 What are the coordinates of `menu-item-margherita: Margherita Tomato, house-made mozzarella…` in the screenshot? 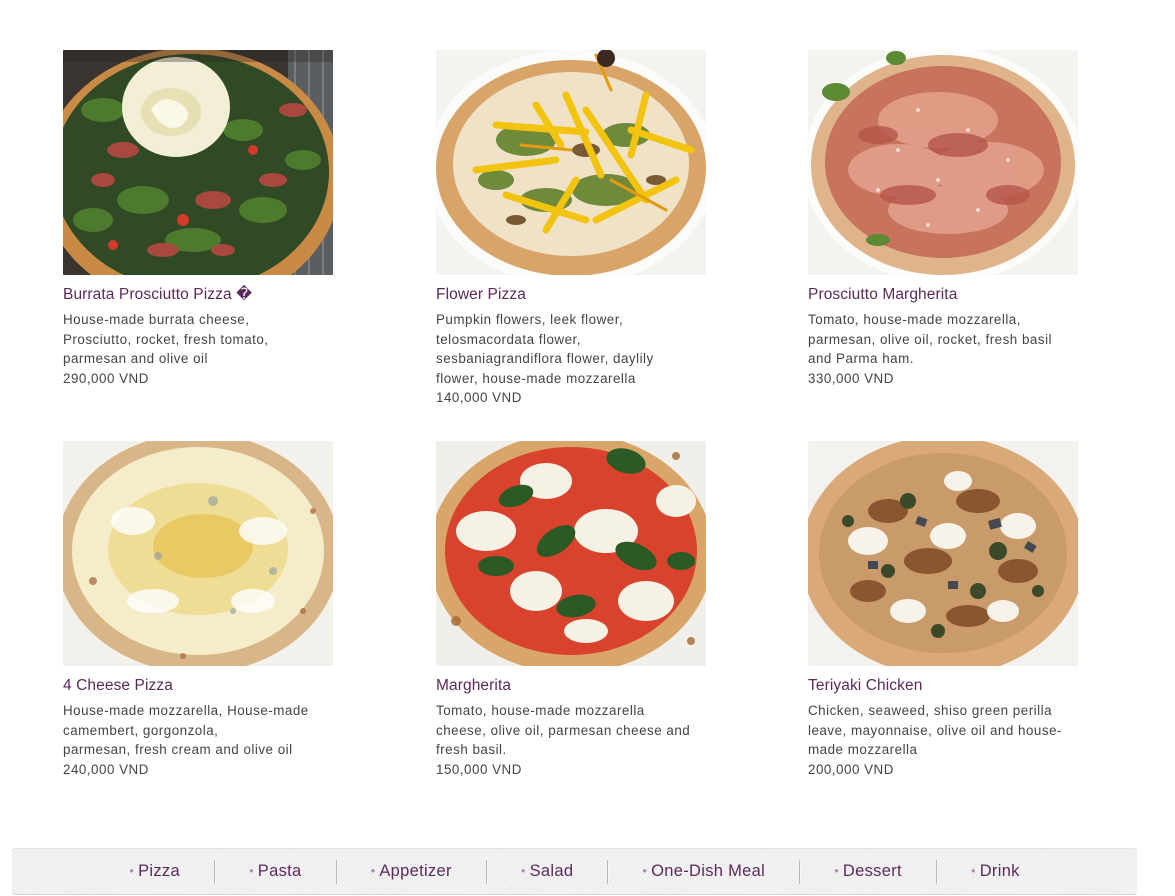 It's located at (581, 610).